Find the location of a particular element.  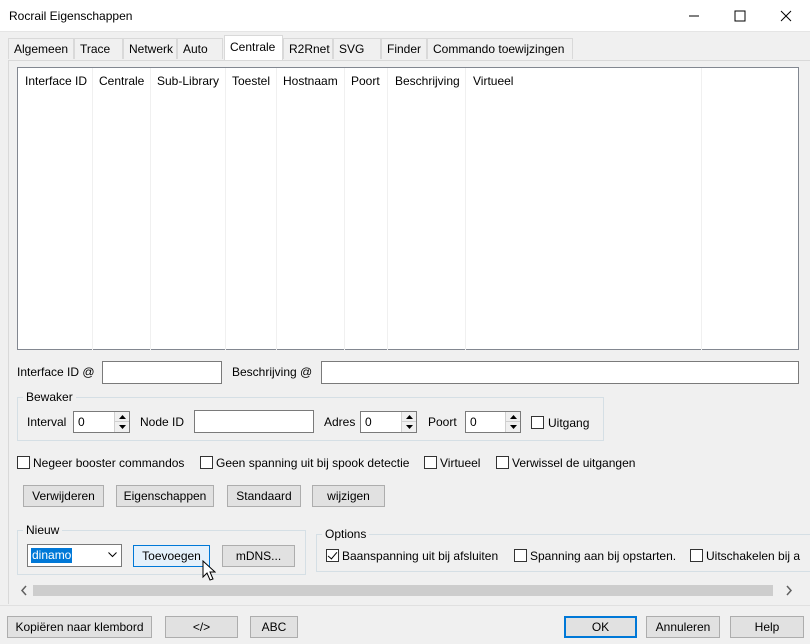

code-button: </> is located at coordinates (201, 627).